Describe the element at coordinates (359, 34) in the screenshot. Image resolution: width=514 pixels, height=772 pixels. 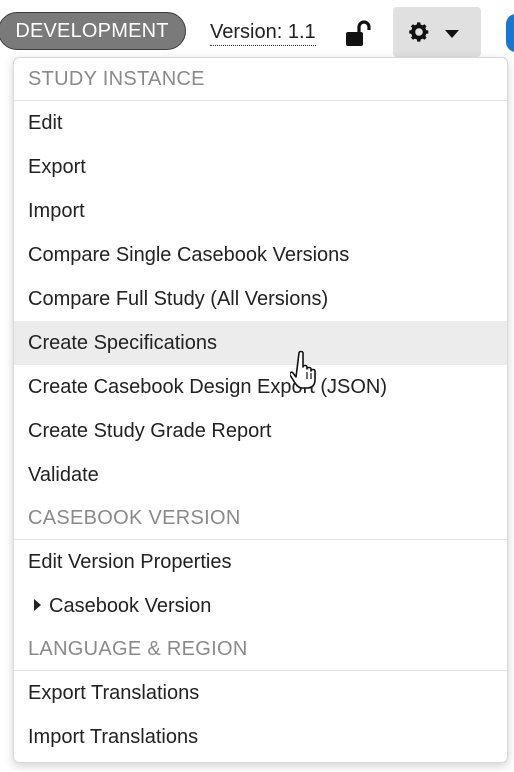
I see `unlocked-padlock-icon` at that location.